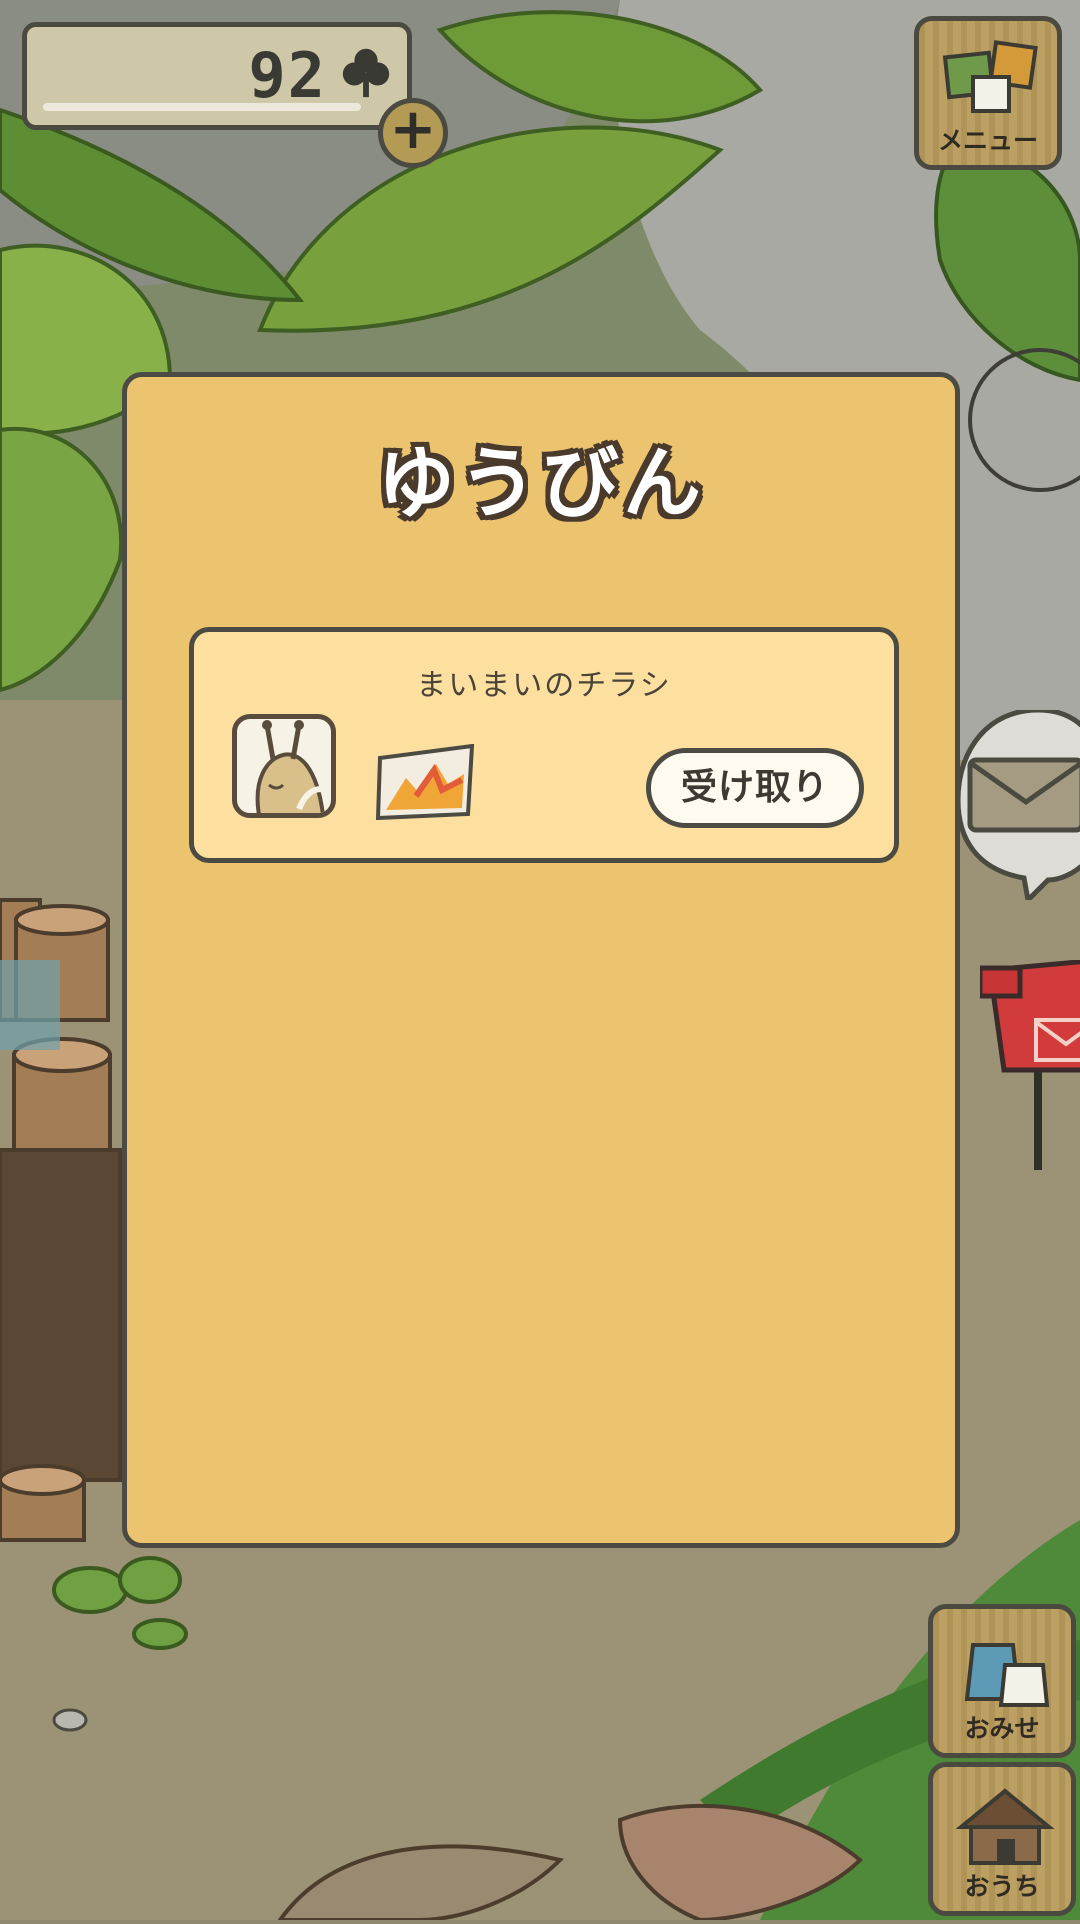 This screenshot has height=1924, width=1080. I want to click on shop-button: おみせ, so click(1002, 1681).